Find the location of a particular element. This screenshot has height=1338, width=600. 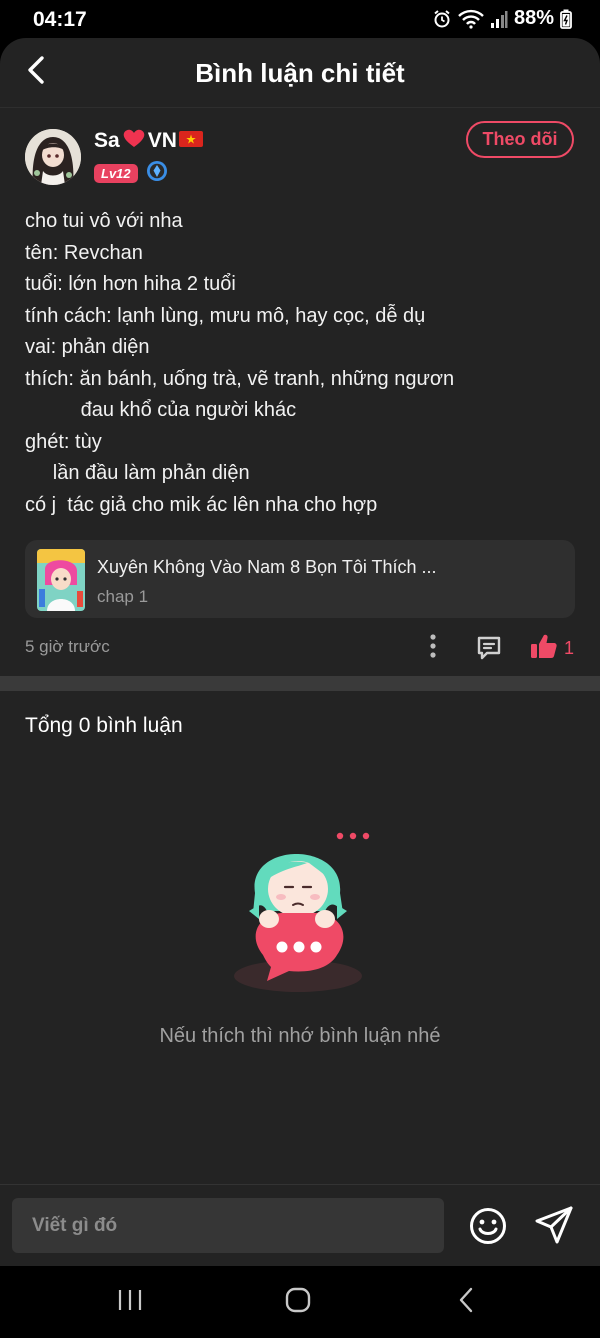

comment-line: ghét: tùy is located at coordinates (63, 441).